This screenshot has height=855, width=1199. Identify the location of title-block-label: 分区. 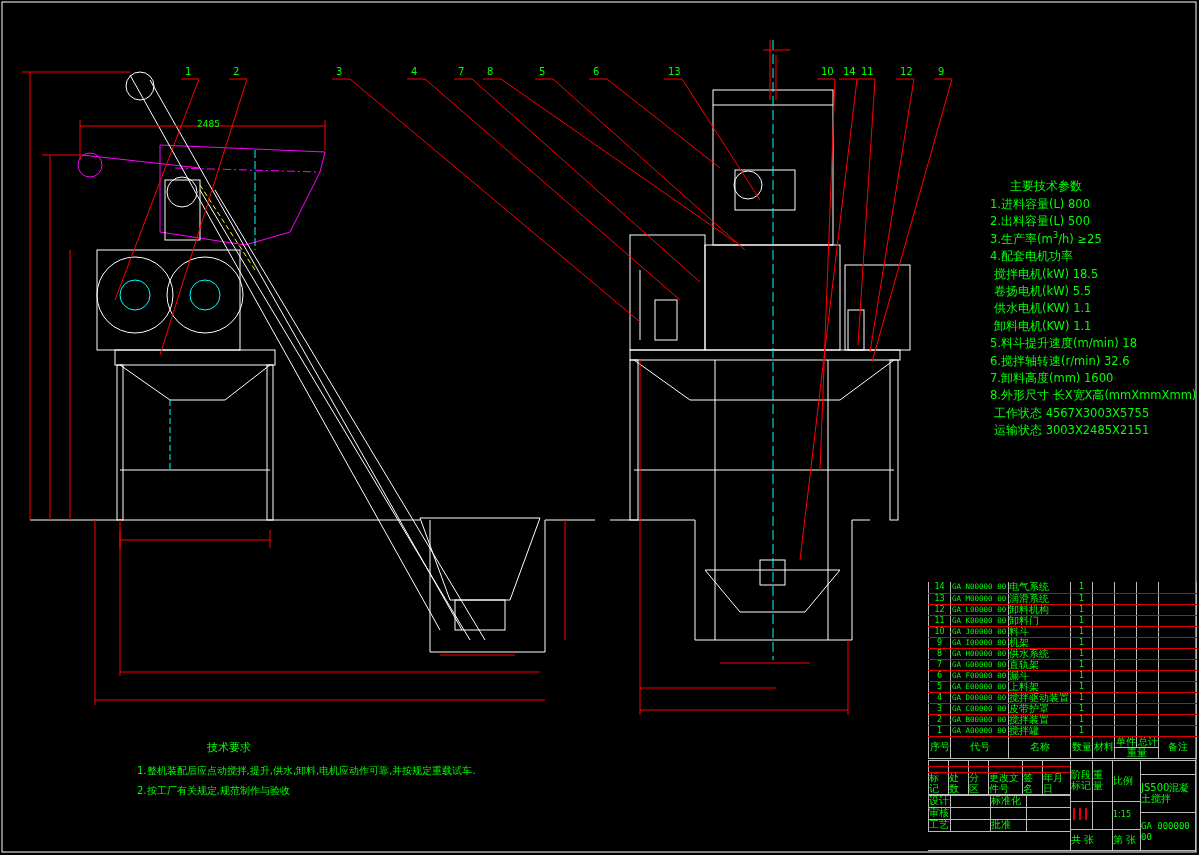
(978, 783).